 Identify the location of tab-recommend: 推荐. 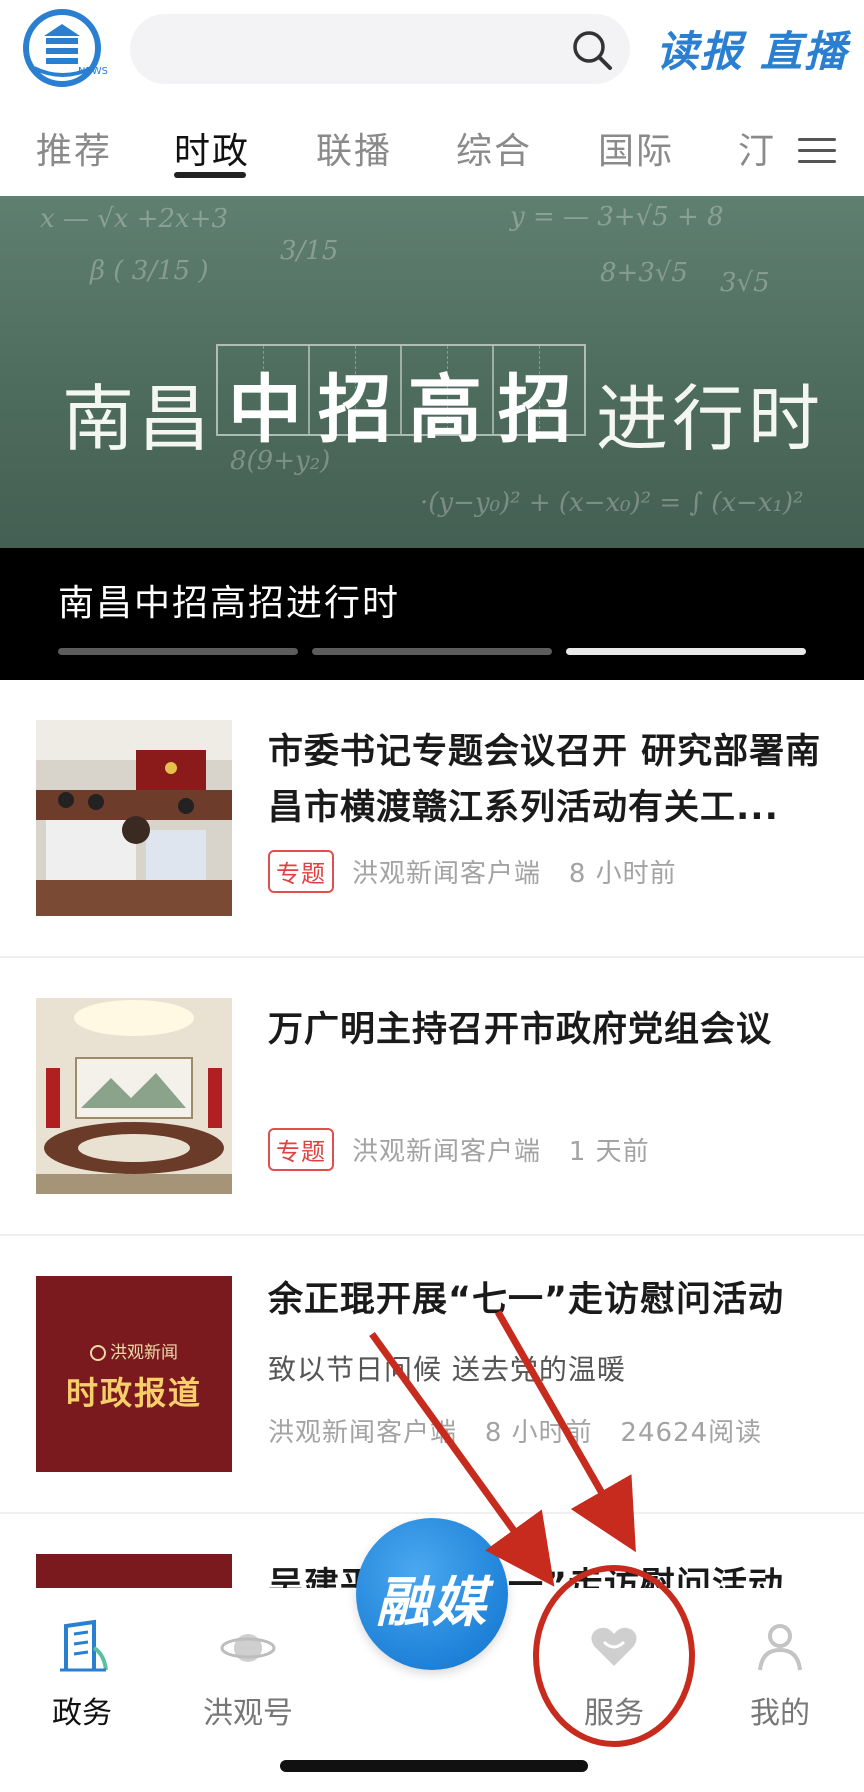
(74, 148).